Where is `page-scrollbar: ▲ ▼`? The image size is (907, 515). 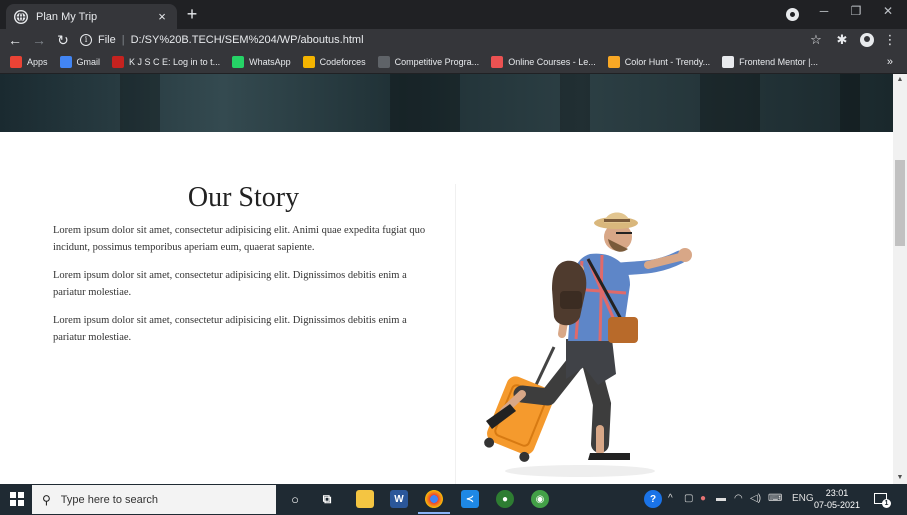 page-scrollbar: ▲ ▼ is located at coordinates (900, 279).